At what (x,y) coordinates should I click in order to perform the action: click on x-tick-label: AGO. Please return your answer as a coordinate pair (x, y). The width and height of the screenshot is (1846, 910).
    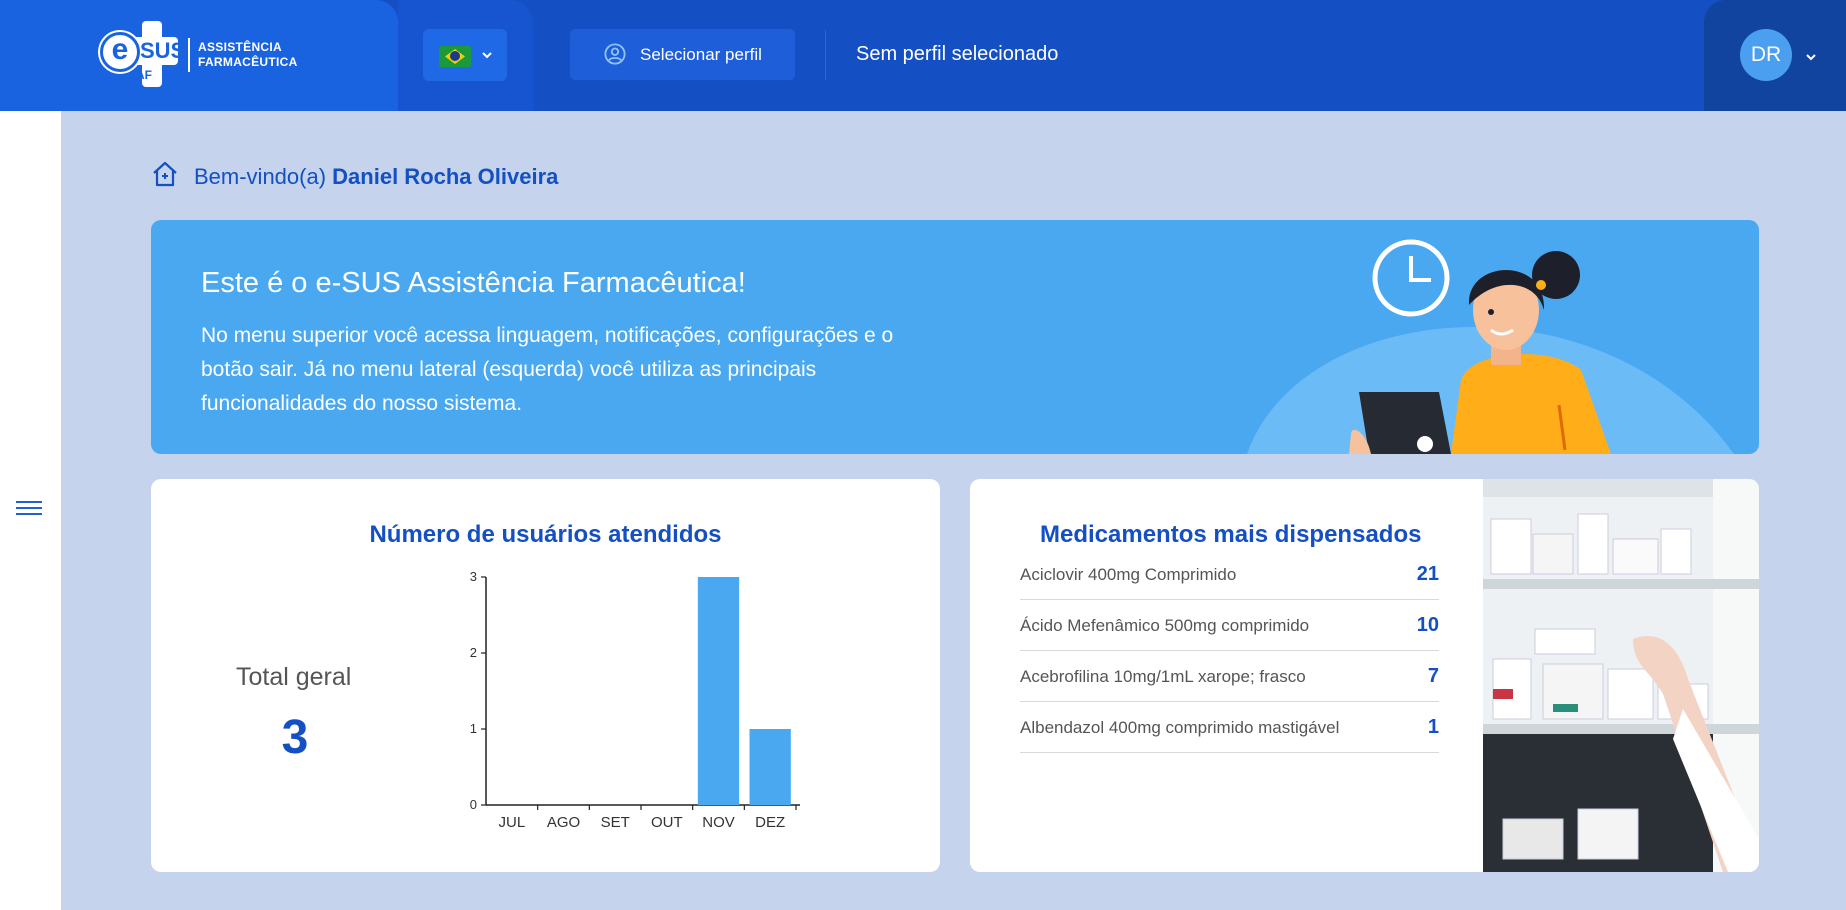
    Looking at the image, I should click on (563, 822).